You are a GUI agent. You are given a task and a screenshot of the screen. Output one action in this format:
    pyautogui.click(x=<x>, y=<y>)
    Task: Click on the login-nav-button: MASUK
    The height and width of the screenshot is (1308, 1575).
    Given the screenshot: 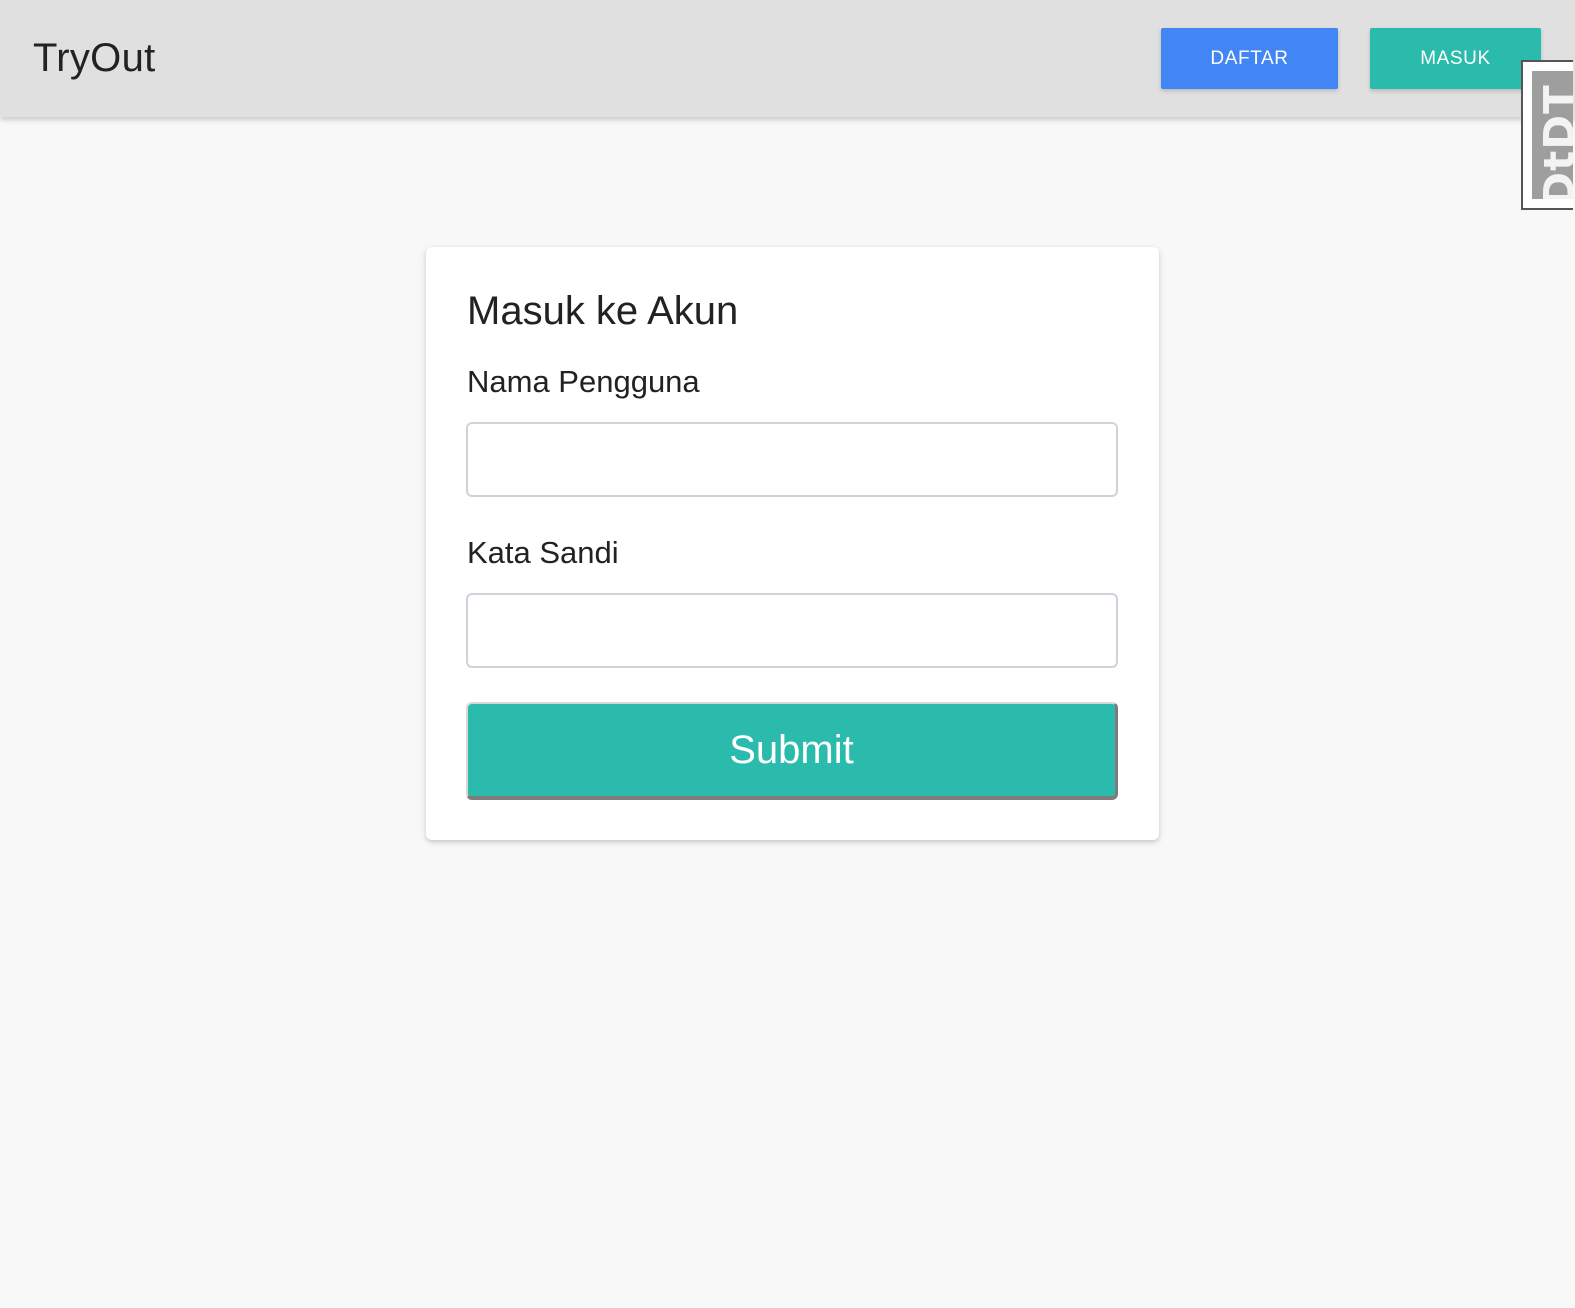 What is the action you would take?
    pyautogui.click(x=1455, y=58)
    